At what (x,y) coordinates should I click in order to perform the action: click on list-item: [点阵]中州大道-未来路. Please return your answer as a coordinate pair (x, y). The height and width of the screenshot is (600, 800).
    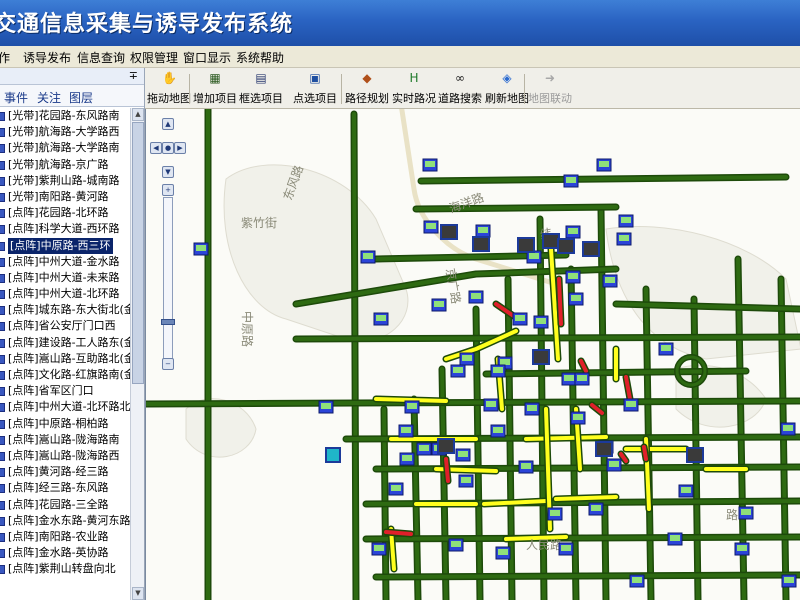
    Looking at the image, I should click on (65, 278).